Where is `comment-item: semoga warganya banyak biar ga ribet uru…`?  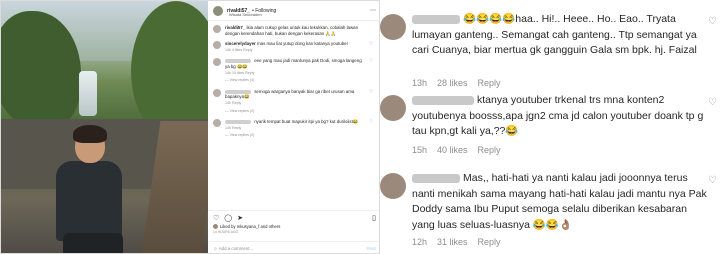
comment-item: semoga warganya banyak biar ga ribet uru… is located at coordinates (294, 101).